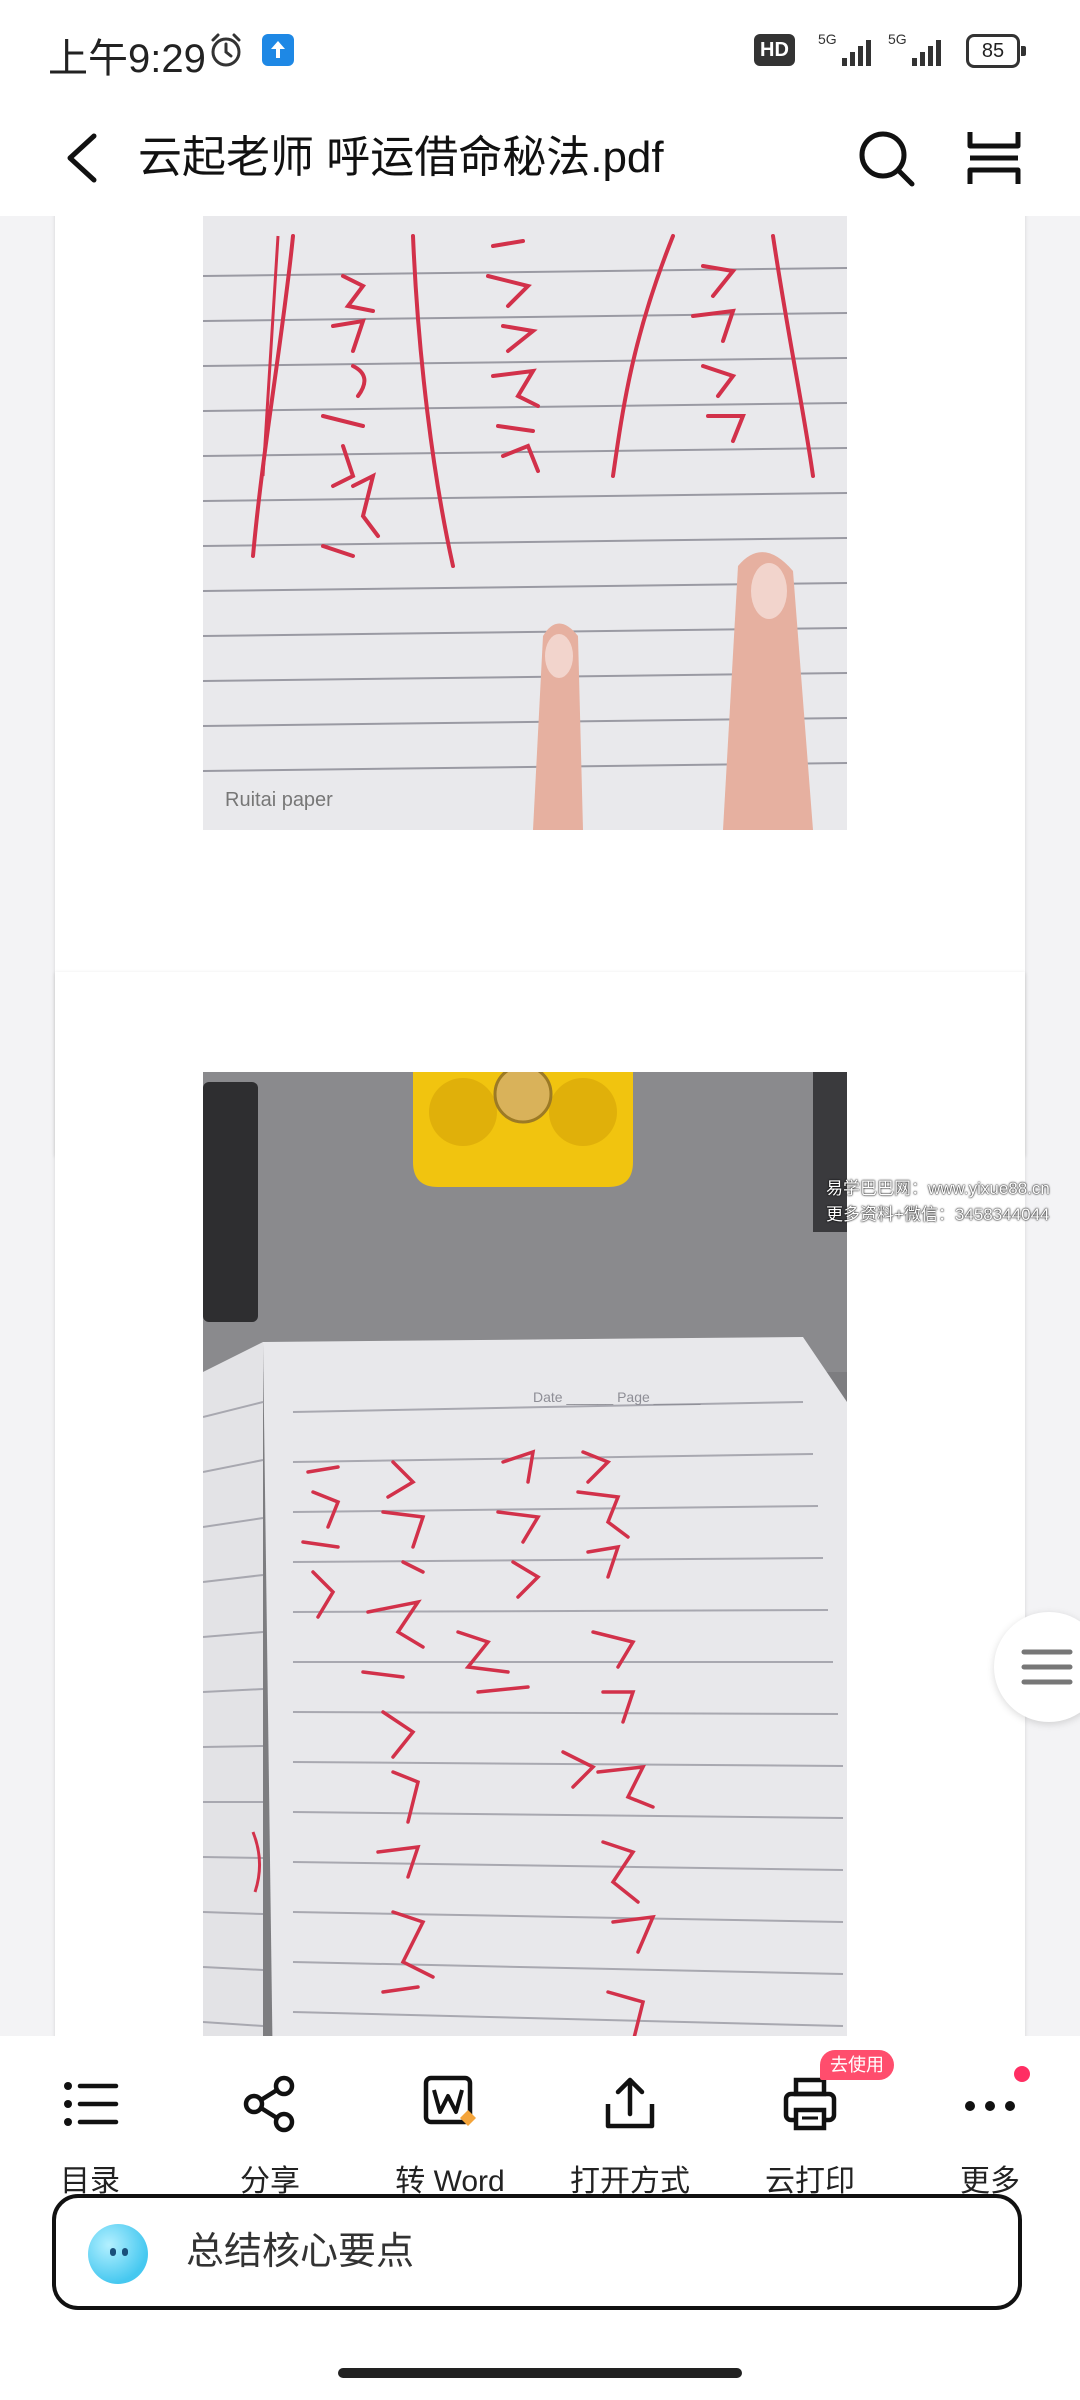  Describe the element at coordinates (84, 158) in the screenshot. I see `back-icon` at that location.